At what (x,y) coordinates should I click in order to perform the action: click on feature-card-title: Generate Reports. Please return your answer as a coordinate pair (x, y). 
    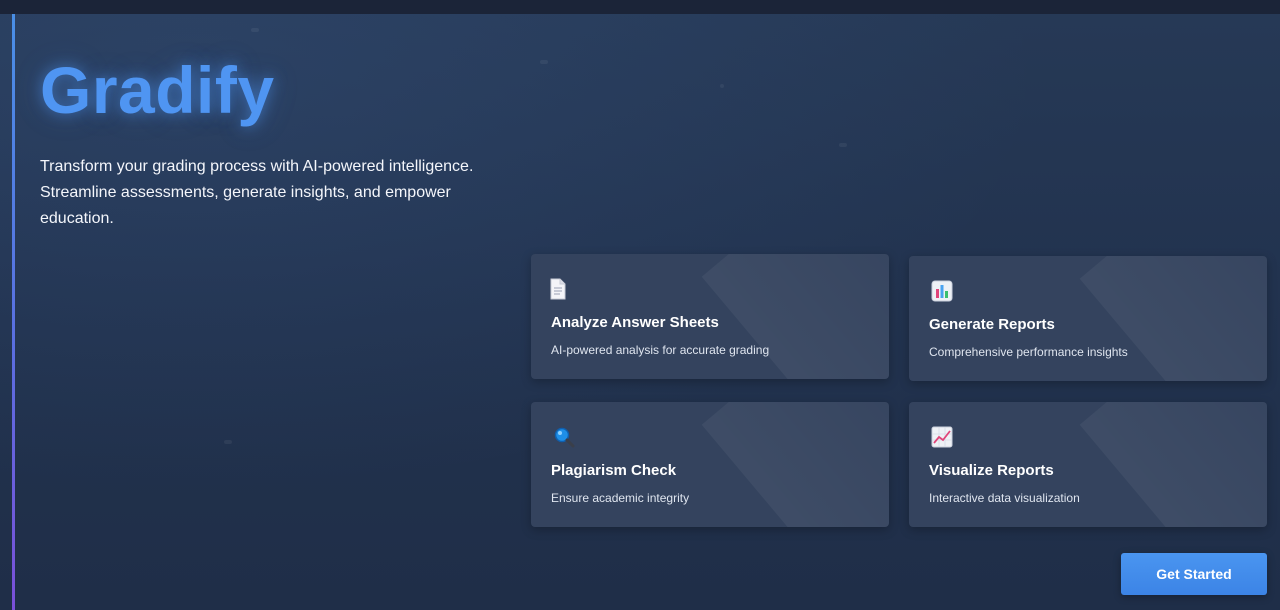
    Looking at the image, I should click on (992, 324).